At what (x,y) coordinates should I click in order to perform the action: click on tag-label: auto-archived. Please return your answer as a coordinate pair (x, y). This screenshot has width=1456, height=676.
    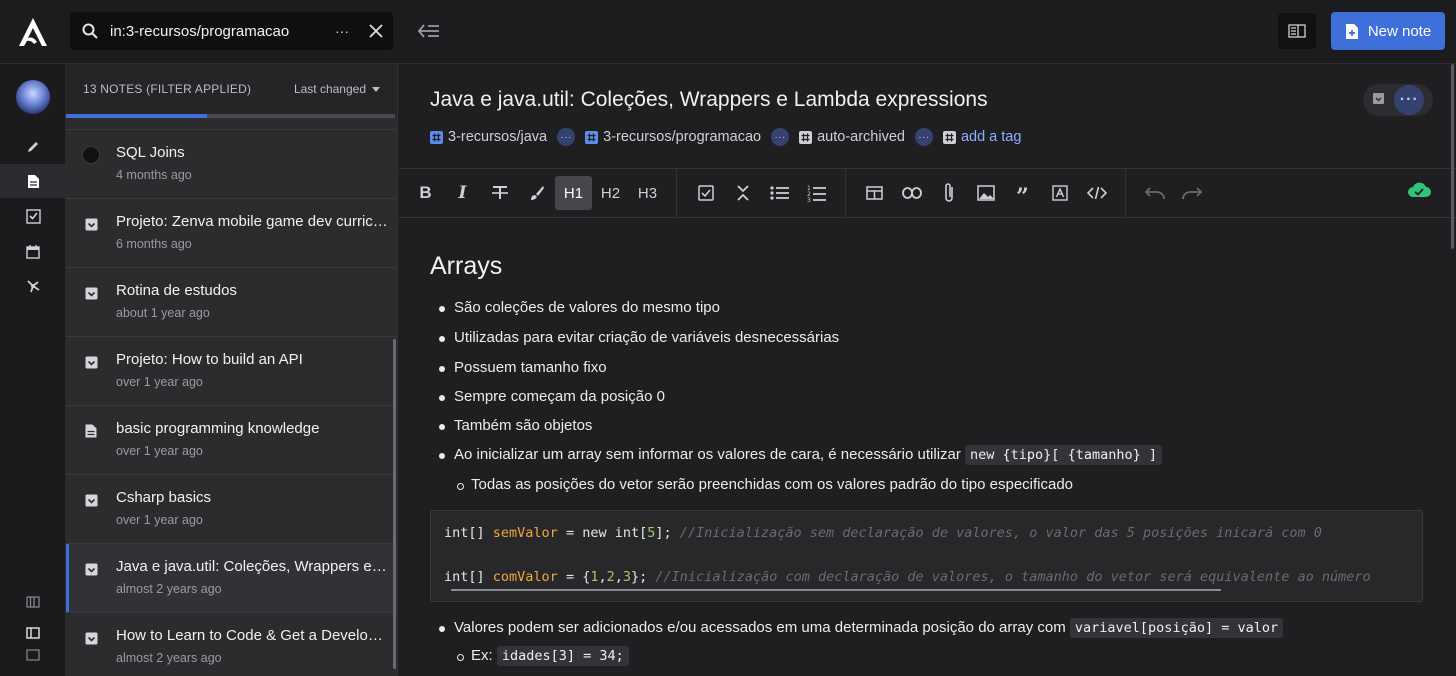
    Looking at the image, I should click on (861, 137).